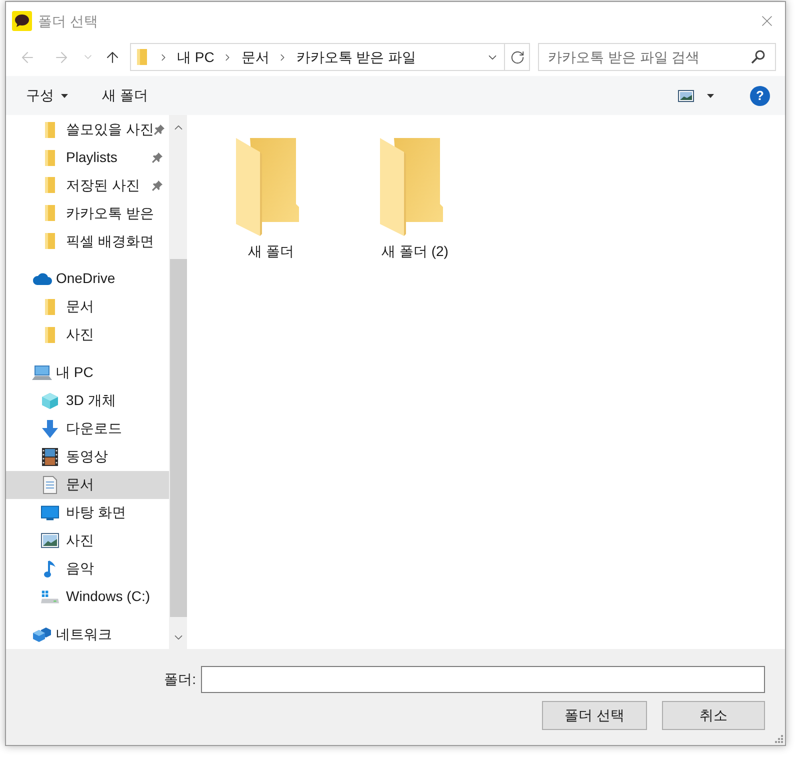 The width and height of the screenshot is (800, 757). What do you see at coordinates (87, 186) in the screenshot?
I see `nav-item: 저장된 사진` at bounding box center [87, 186].